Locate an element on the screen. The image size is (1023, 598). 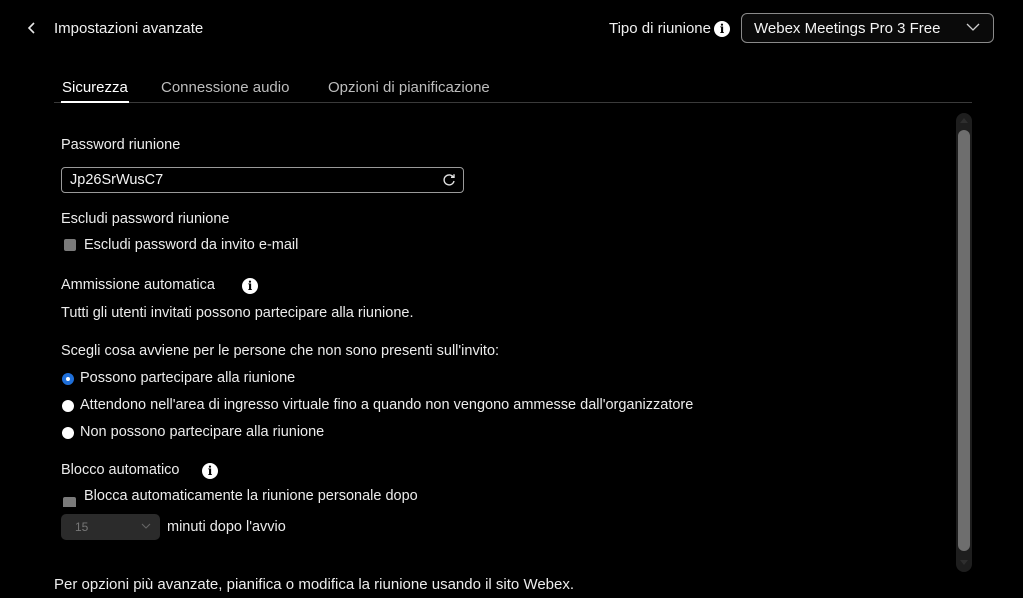
auto-lock-minutes-value: 15 is located at coordinates (82, 527).